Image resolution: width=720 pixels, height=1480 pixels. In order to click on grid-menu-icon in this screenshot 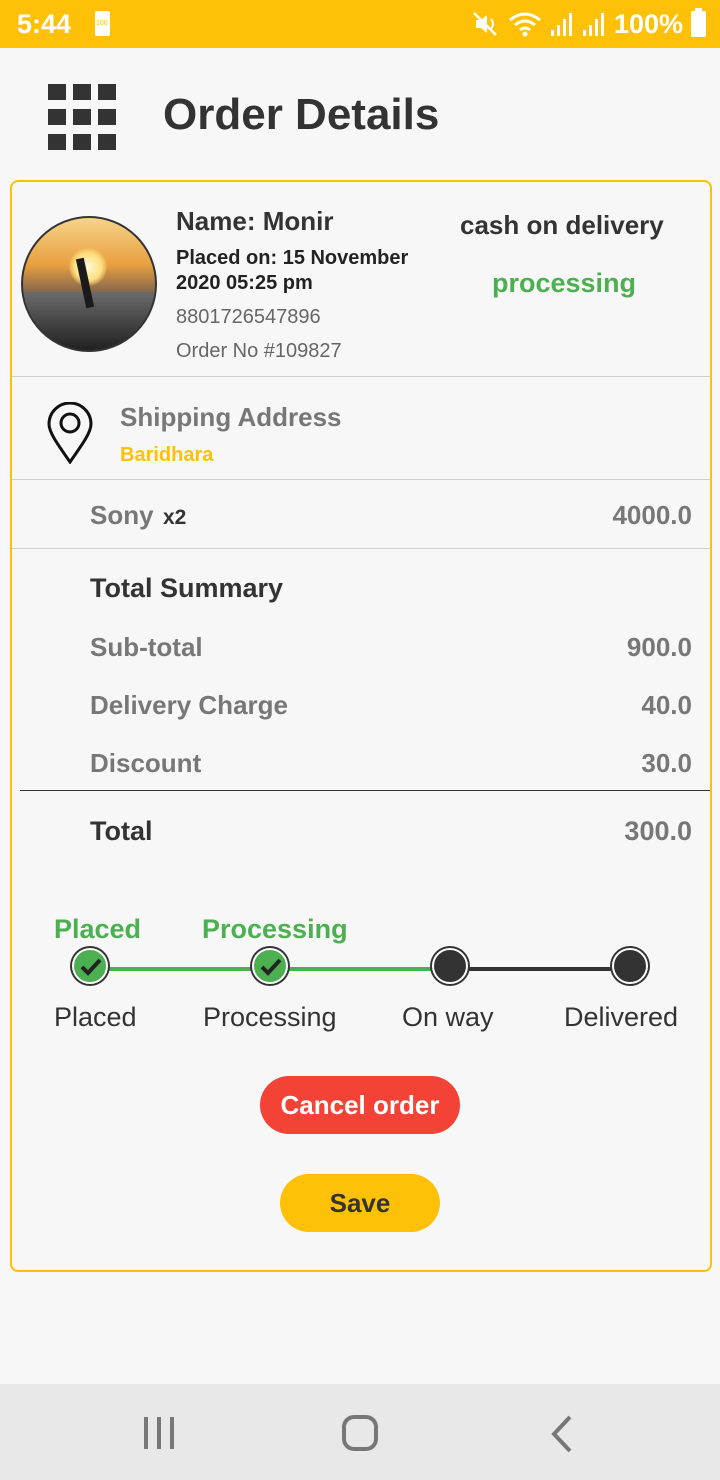, I will do `click(82, 118)`.